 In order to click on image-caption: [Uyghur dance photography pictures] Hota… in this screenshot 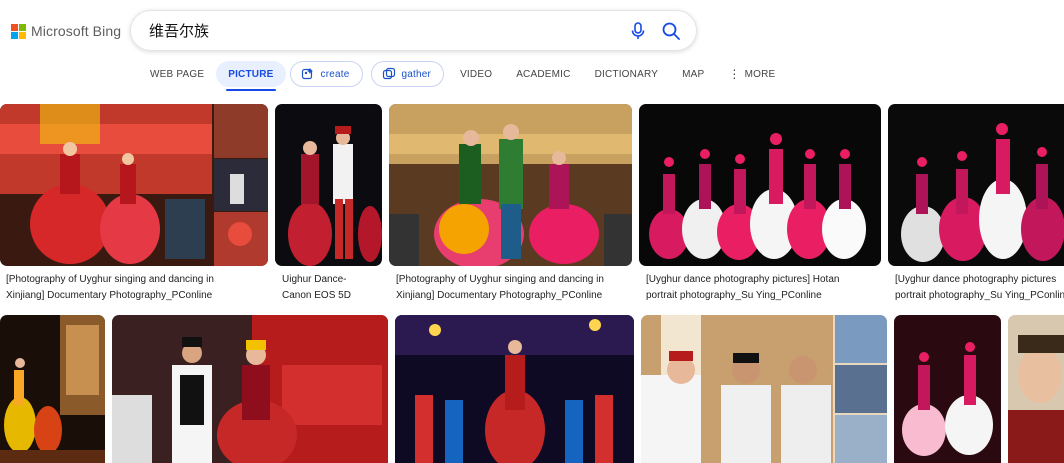, I will do `click(764, 288)`.